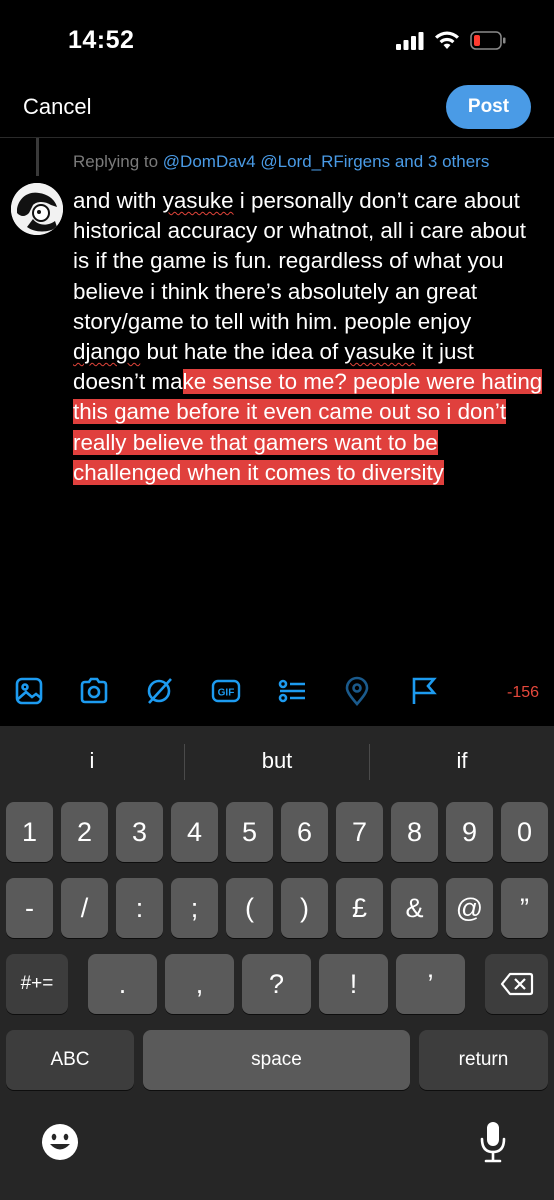  I want to click on wifi-icon, so click(447, 40).